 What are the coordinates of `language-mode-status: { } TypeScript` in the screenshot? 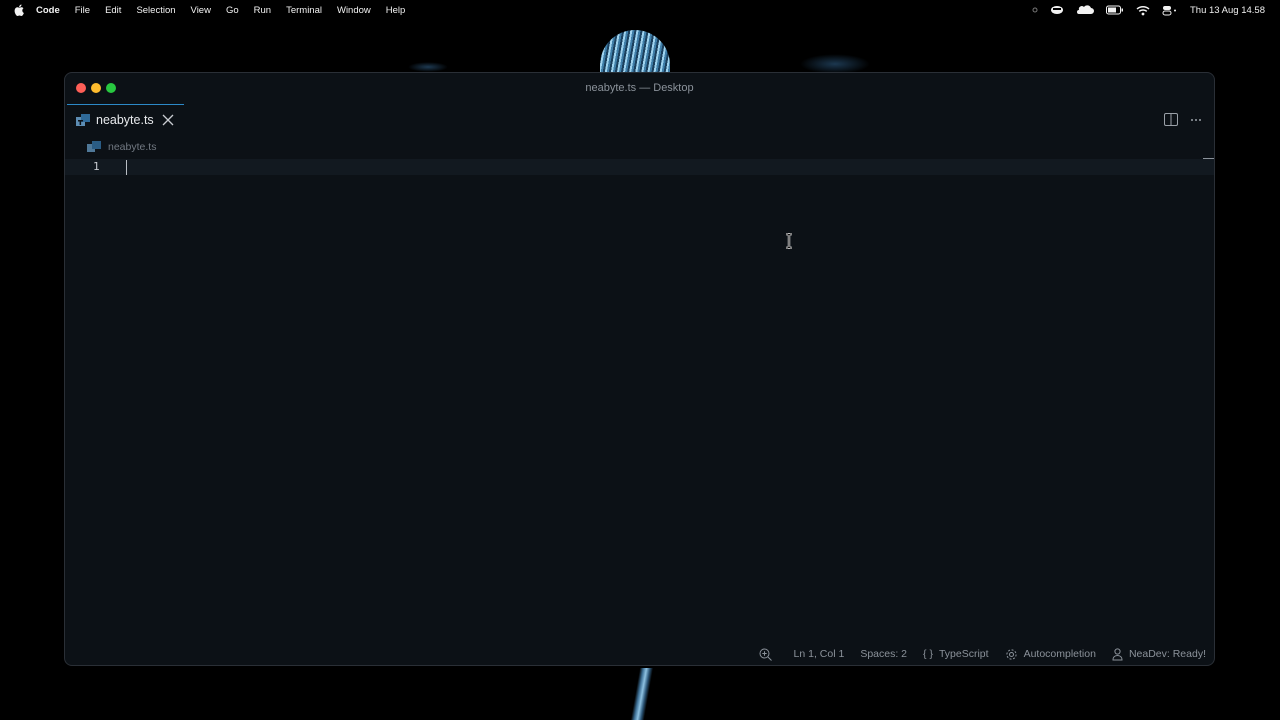 It's located at (956, 654).